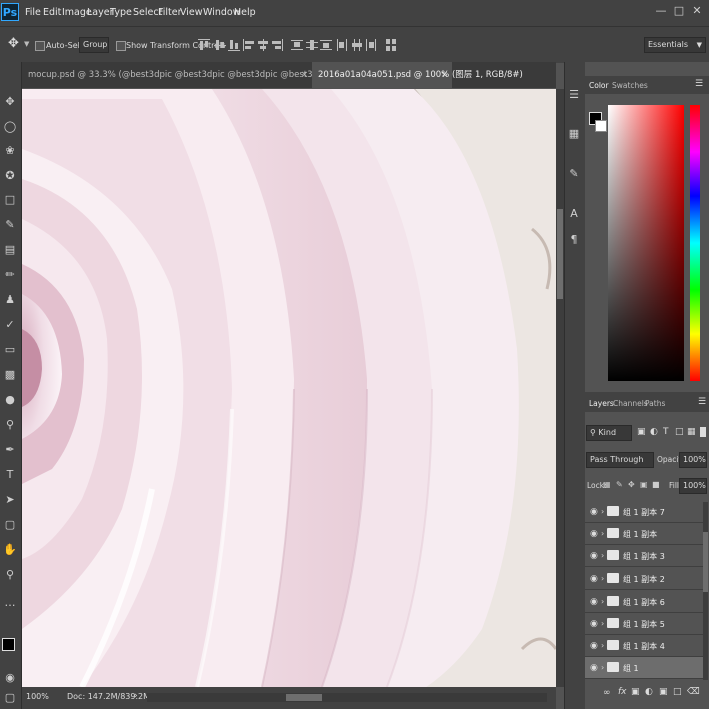 Image resolution: width=709 pixels, height=709 pixels. Describe the element at coordinates (10, 425) in the screenshot. I see `dodge-tool-icon: ⚲` at that location.